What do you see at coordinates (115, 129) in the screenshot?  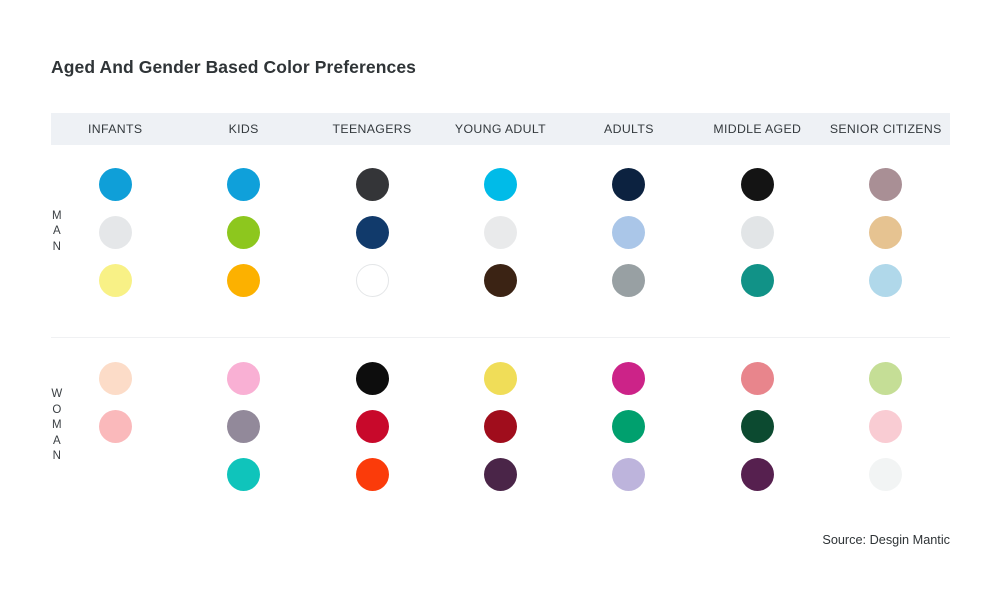 I see `column-header: INFANTS` at bounding box center [115, 129].